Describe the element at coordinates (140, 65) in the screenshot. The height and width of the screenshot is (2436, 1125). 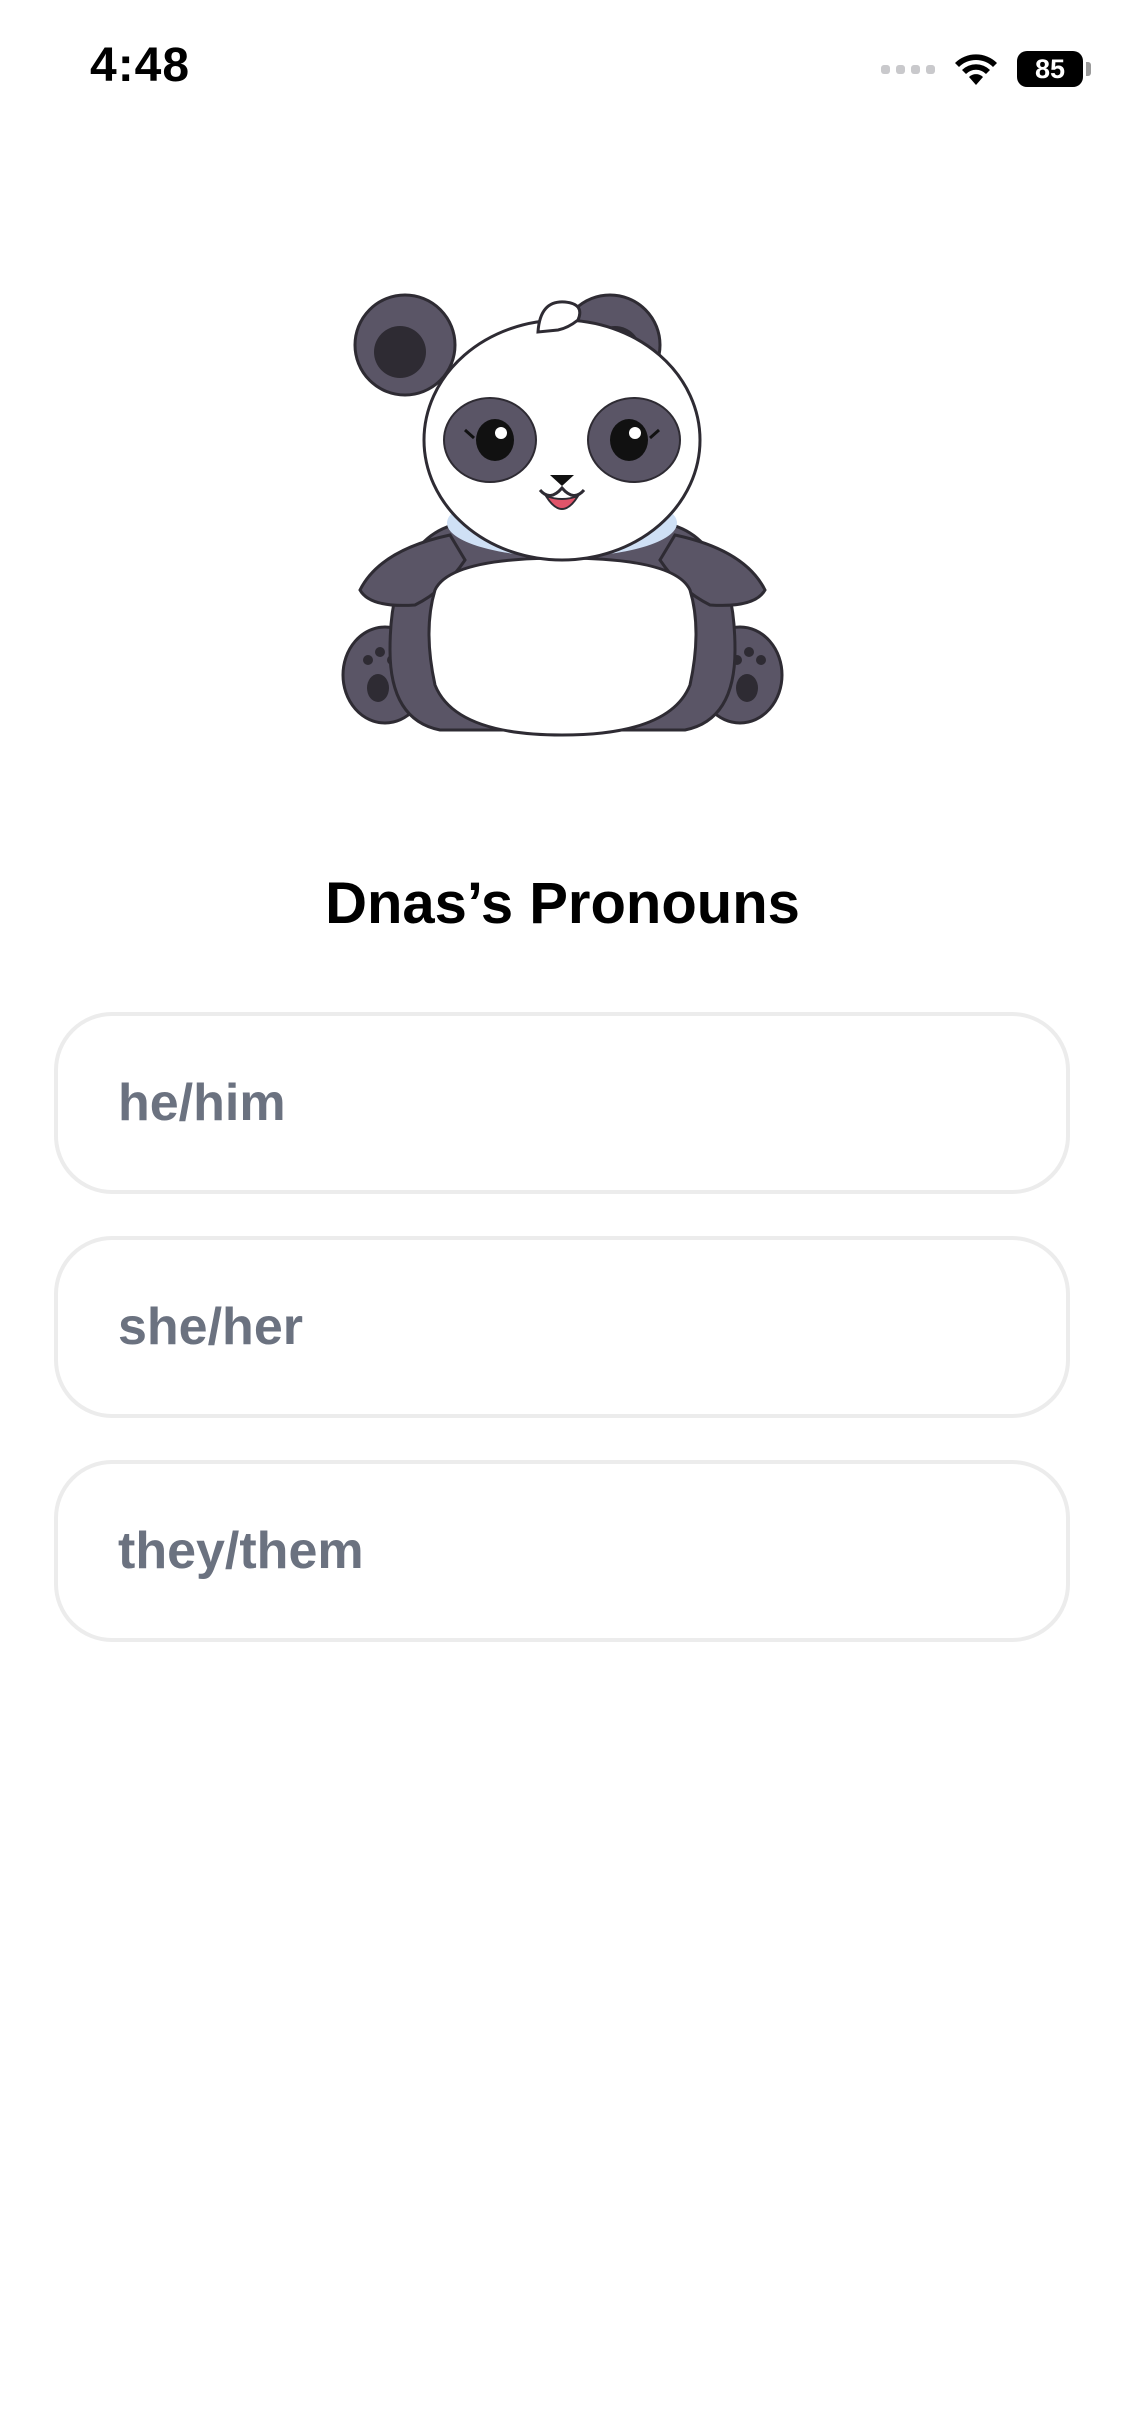
I see `status-time: 4:48` at that location.